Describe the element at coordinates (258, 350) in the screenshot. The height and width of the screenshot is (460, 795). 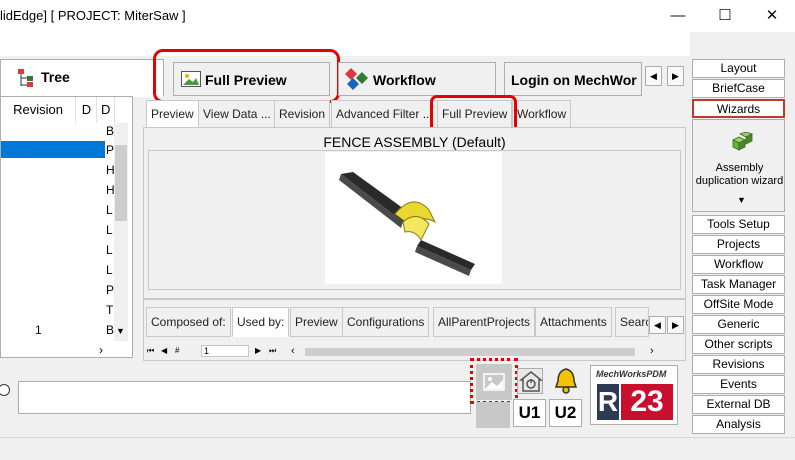
I see `next-page-icon: ▶` at that location.